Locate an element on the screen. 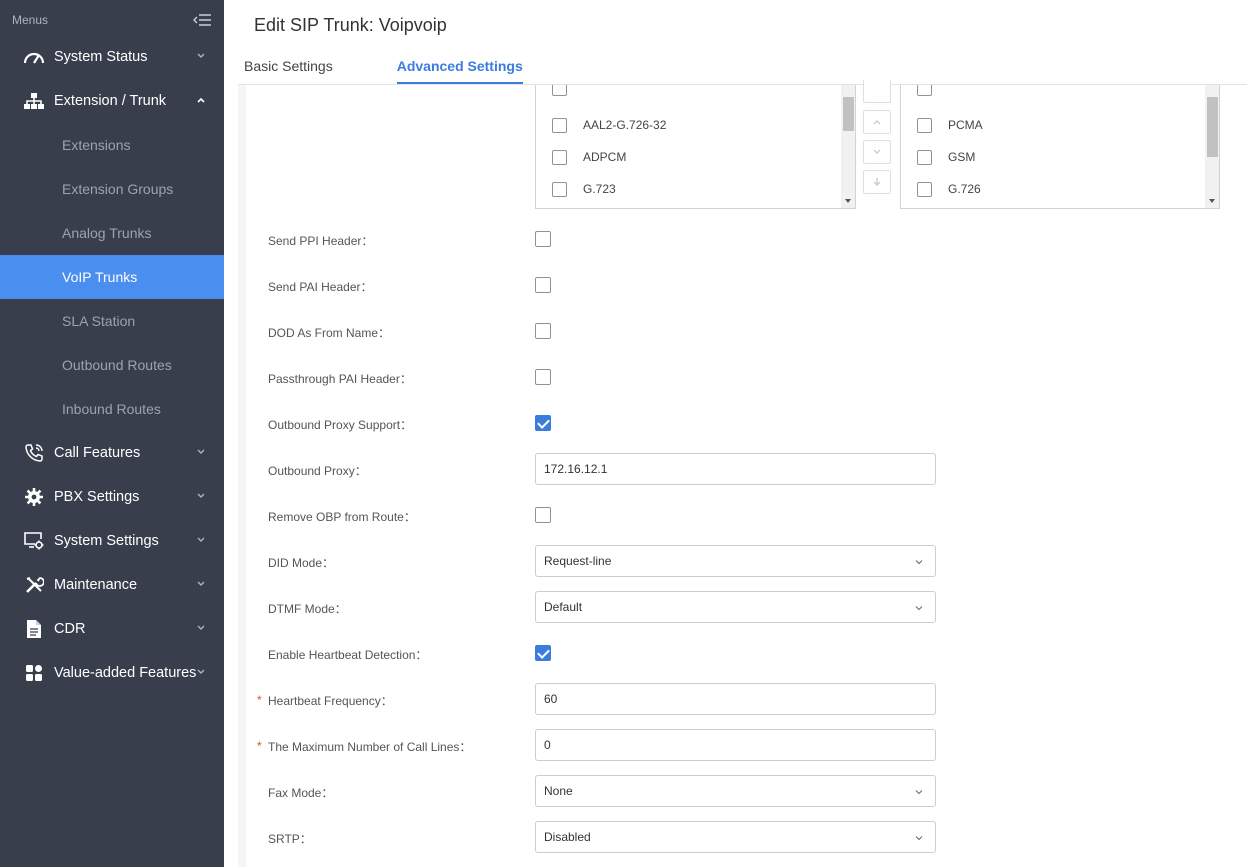  srtp-select: Disabled is located at coordinates (735, 837).